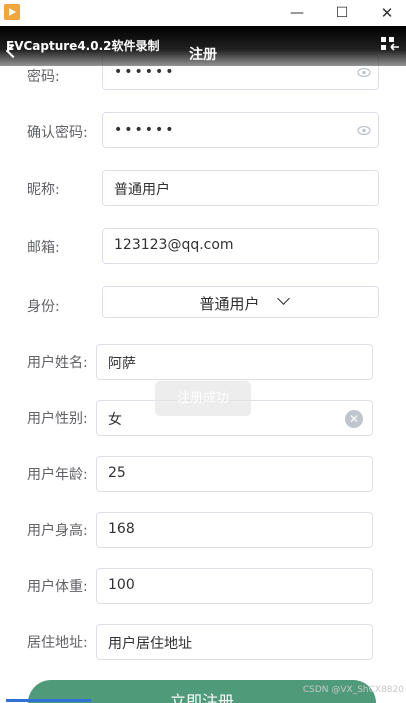 The image size is (406, 703). What do you see at coordinates (121, 585) in the screenshot?
I see `weight-value: 100` at bounding box center [121, 585].